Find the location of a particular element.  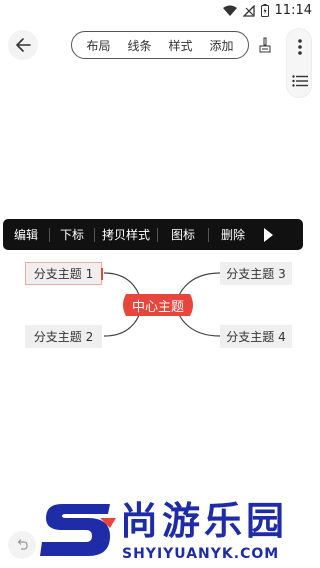

format-brush-button is located at coordinates (265, 45).